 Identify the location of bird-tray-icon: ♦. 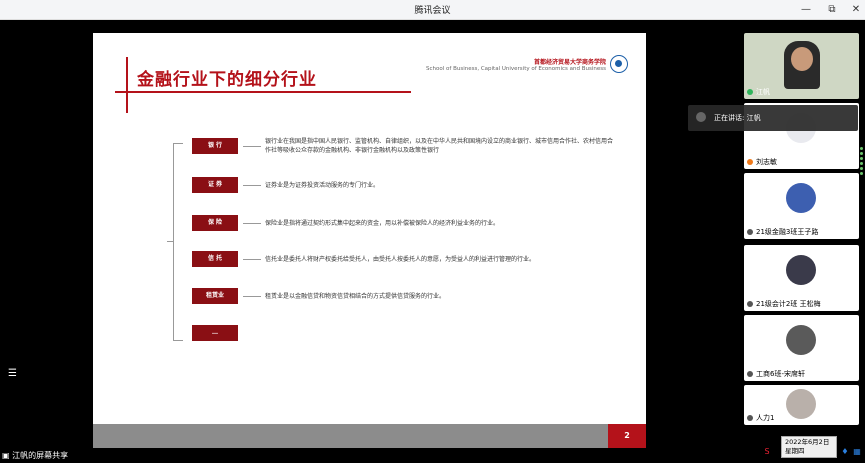
(845, 452).